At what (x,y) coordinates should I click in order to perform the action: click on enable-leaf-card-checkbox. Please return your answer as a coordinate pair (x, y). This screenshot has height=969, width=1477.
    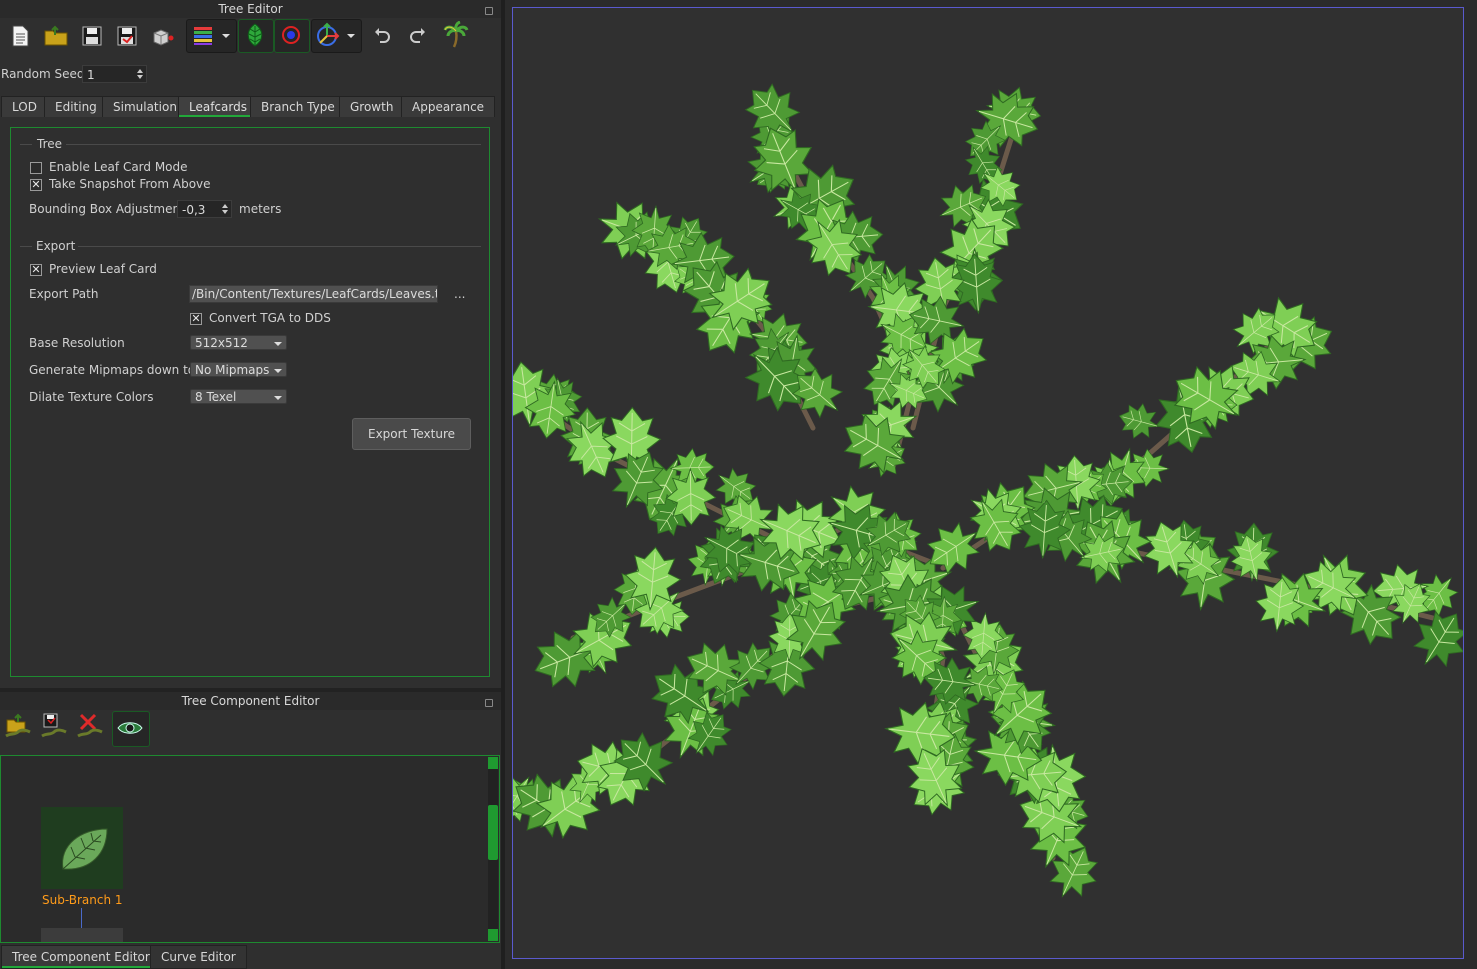
    Looking at the image, I should click on (36, 168).